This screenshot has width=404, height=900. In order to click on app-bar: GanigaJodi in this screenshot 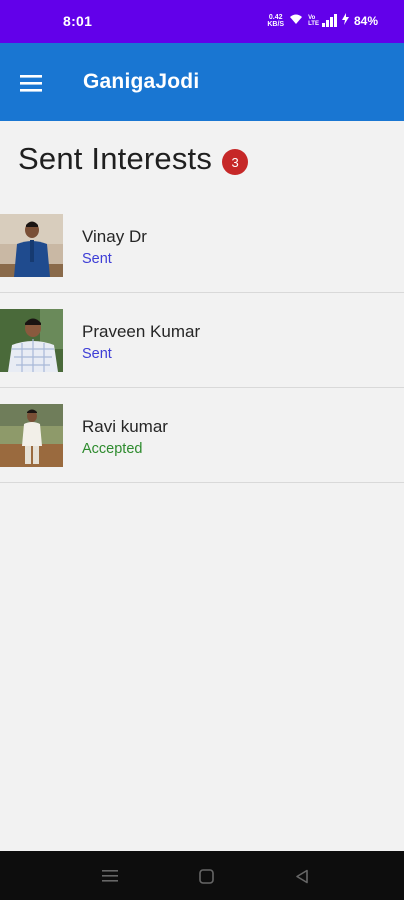, I will do `click(202, 82)`.